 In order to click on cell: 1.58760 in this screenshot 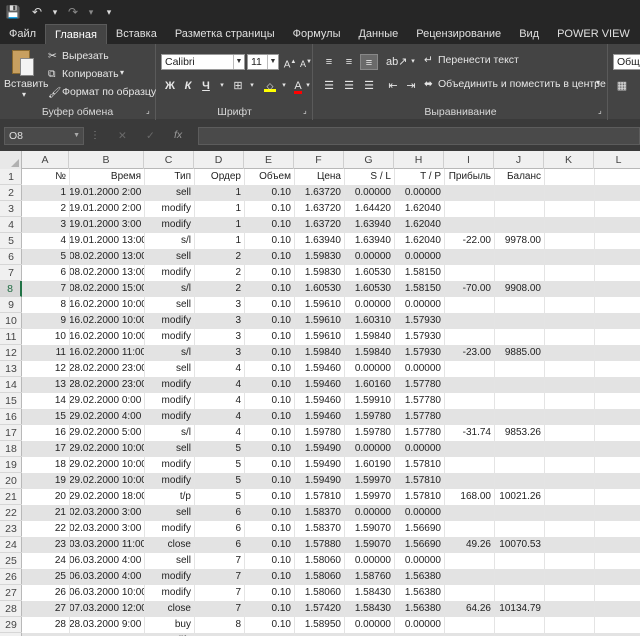, I will do `click(369, 577)`.